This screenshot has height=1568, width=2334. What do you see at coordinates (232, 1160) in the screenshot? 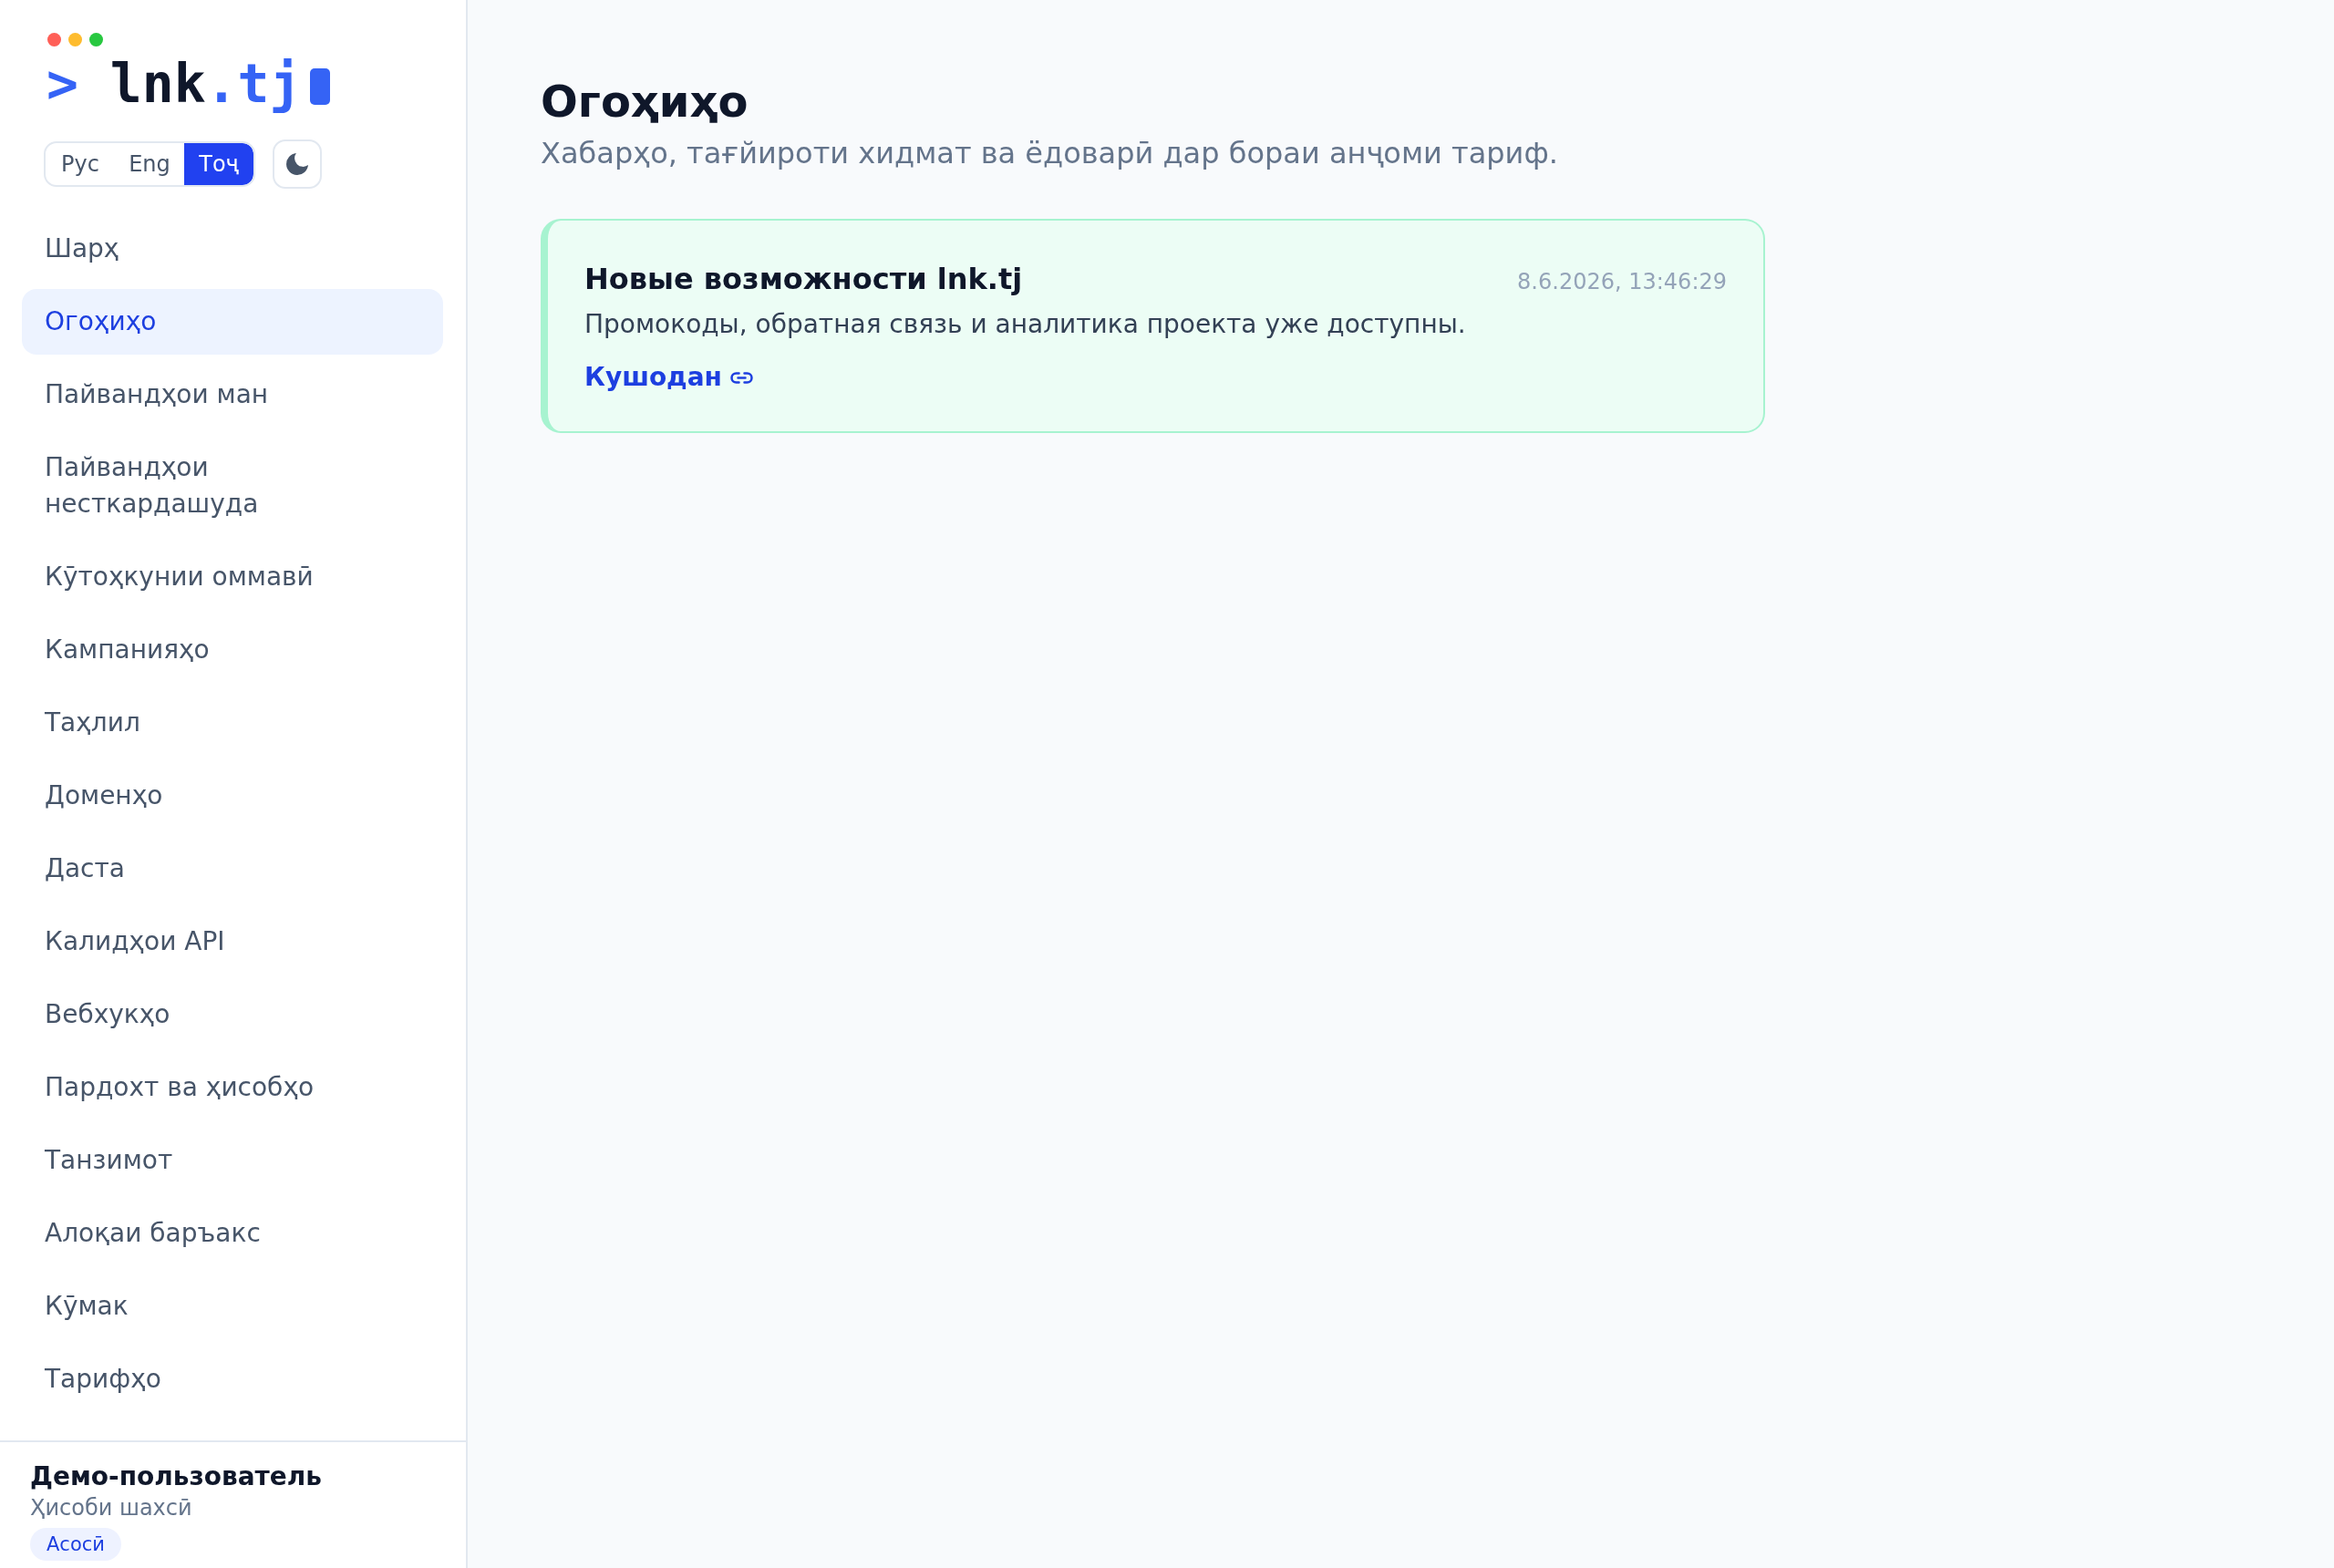
I see `nav-item: Танзимот` at bounding box center [232, 1160].